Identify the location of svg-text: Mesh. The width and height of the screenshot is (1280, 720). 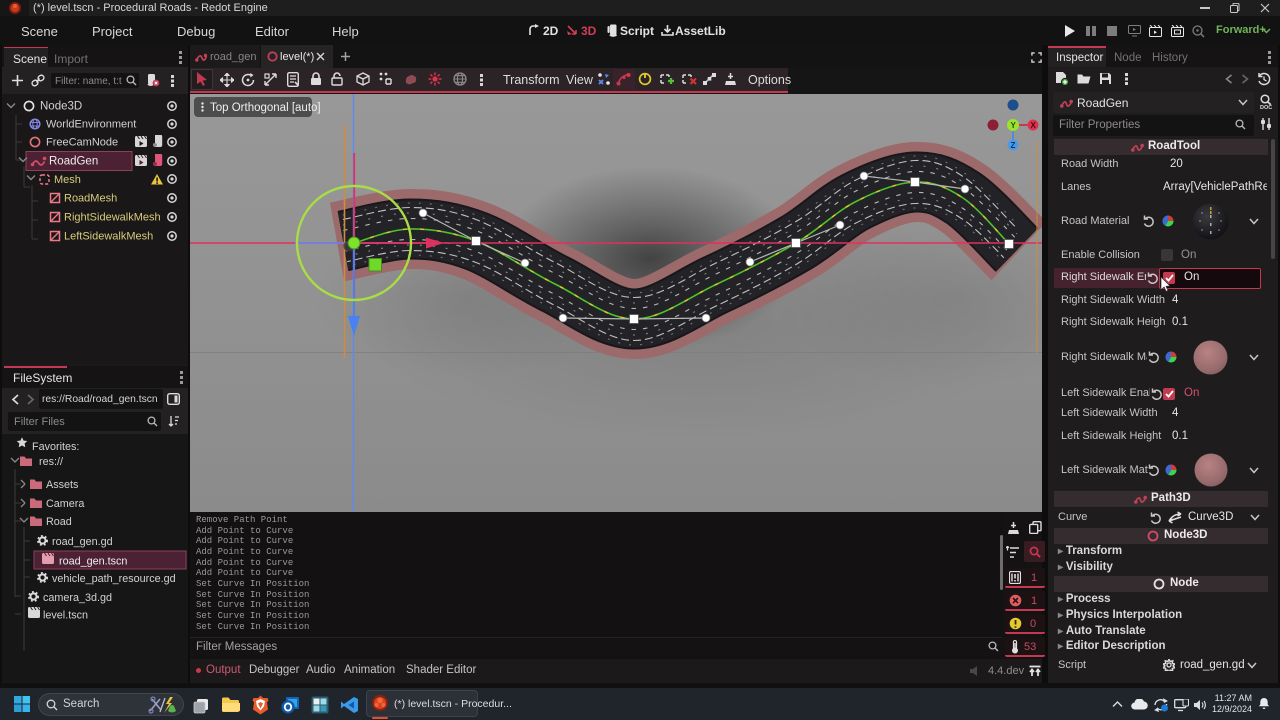
(67, 180).